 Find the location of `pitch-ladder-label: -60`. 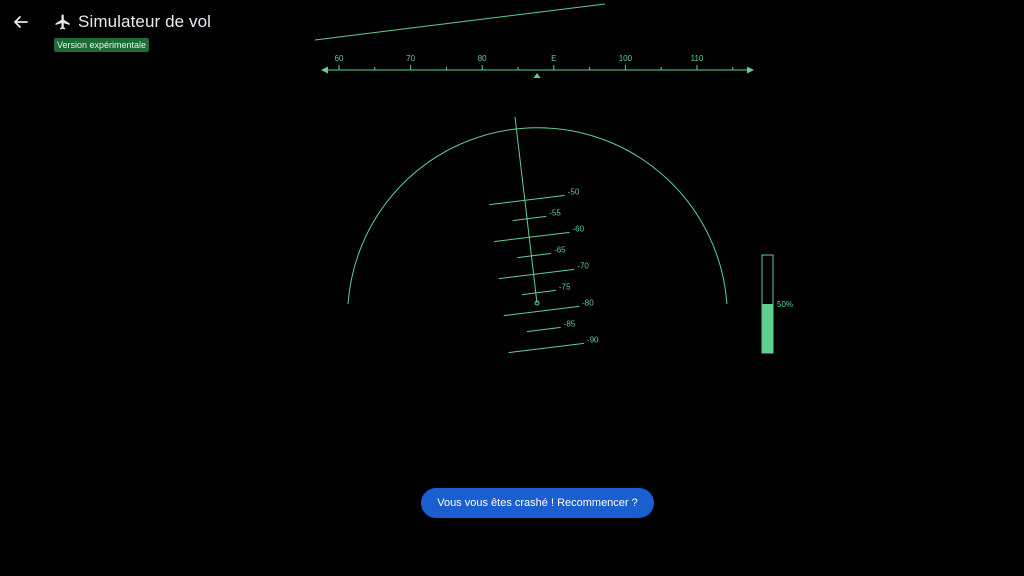

pitch-ladder-label: -60 is located at coordinates (579, 228).